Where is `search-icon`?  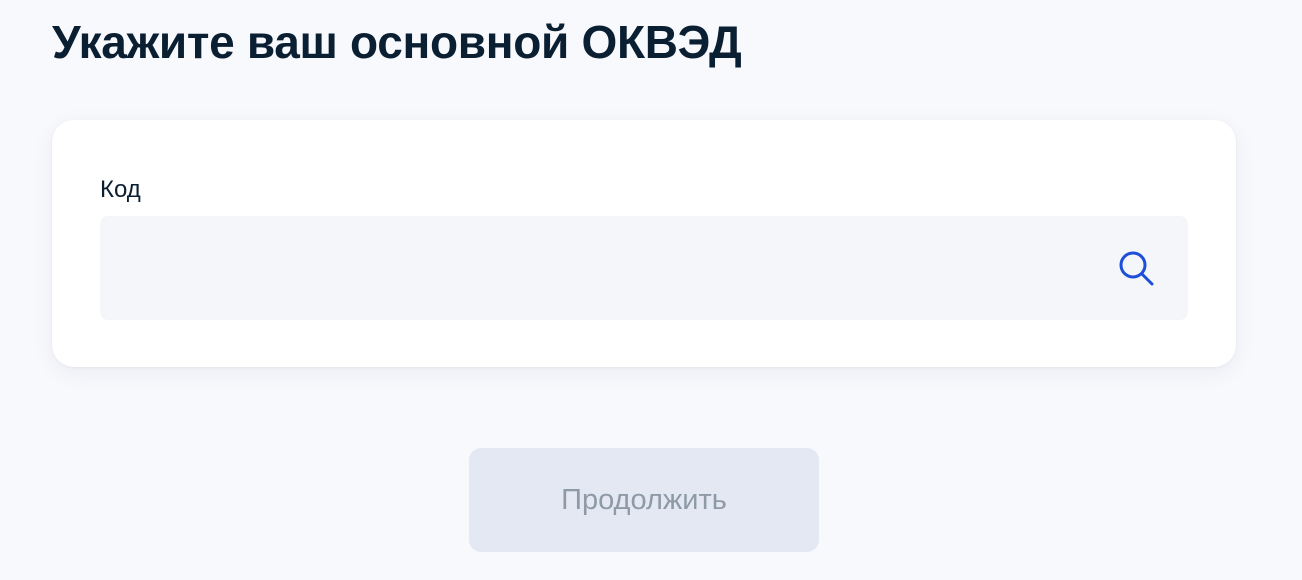
search-icon is located at coordinates (1136, 268).